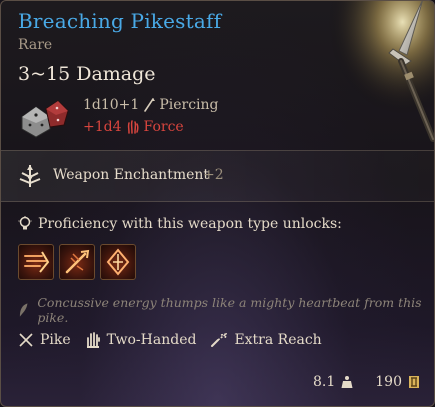 This screenshot has width=435, height=407. Describe the element at coordinates (35, 45) in the screenshot. I see `item-rarity: Rare` at that location.